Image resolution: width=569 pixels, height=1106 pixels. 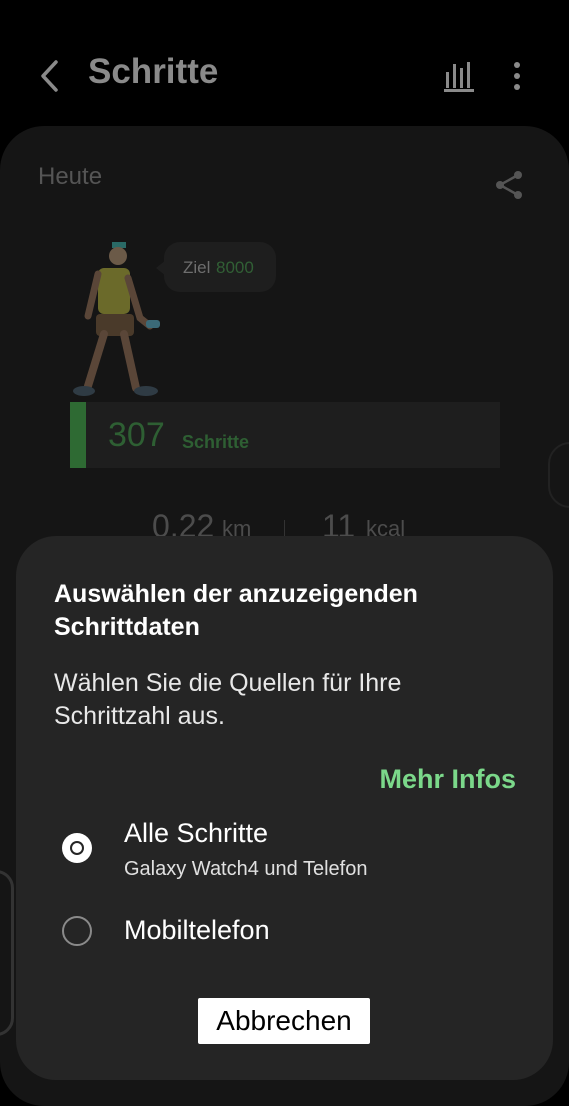 I want to click on side-handle, so click(x=558, y=475).